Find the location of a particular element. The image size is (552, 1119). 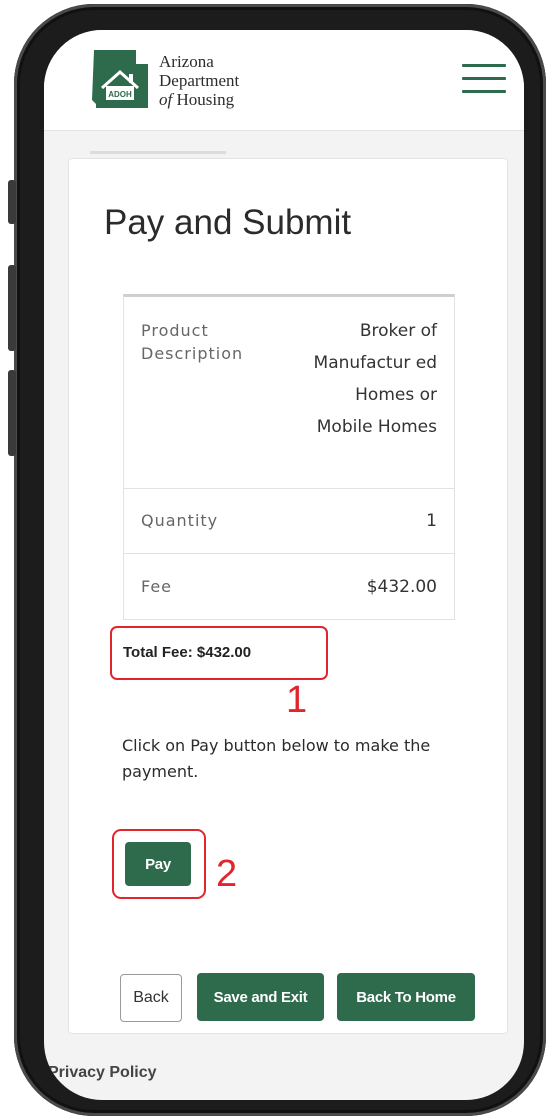

org-name-line3: of Housing is located at coordinates (199, 99).